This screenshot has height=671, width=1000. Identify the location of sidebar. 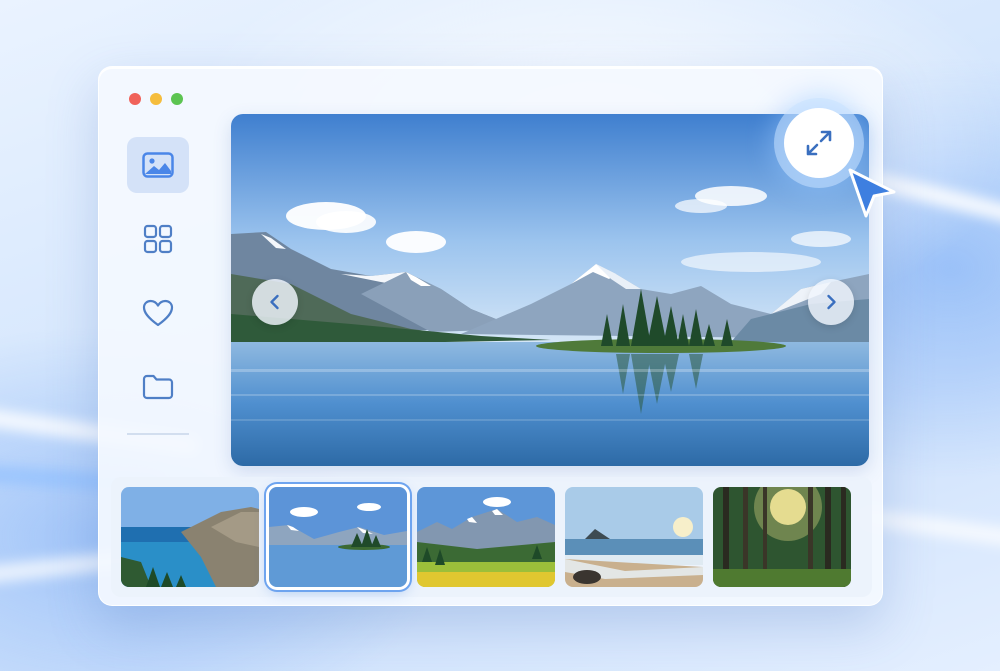
(158, 286).